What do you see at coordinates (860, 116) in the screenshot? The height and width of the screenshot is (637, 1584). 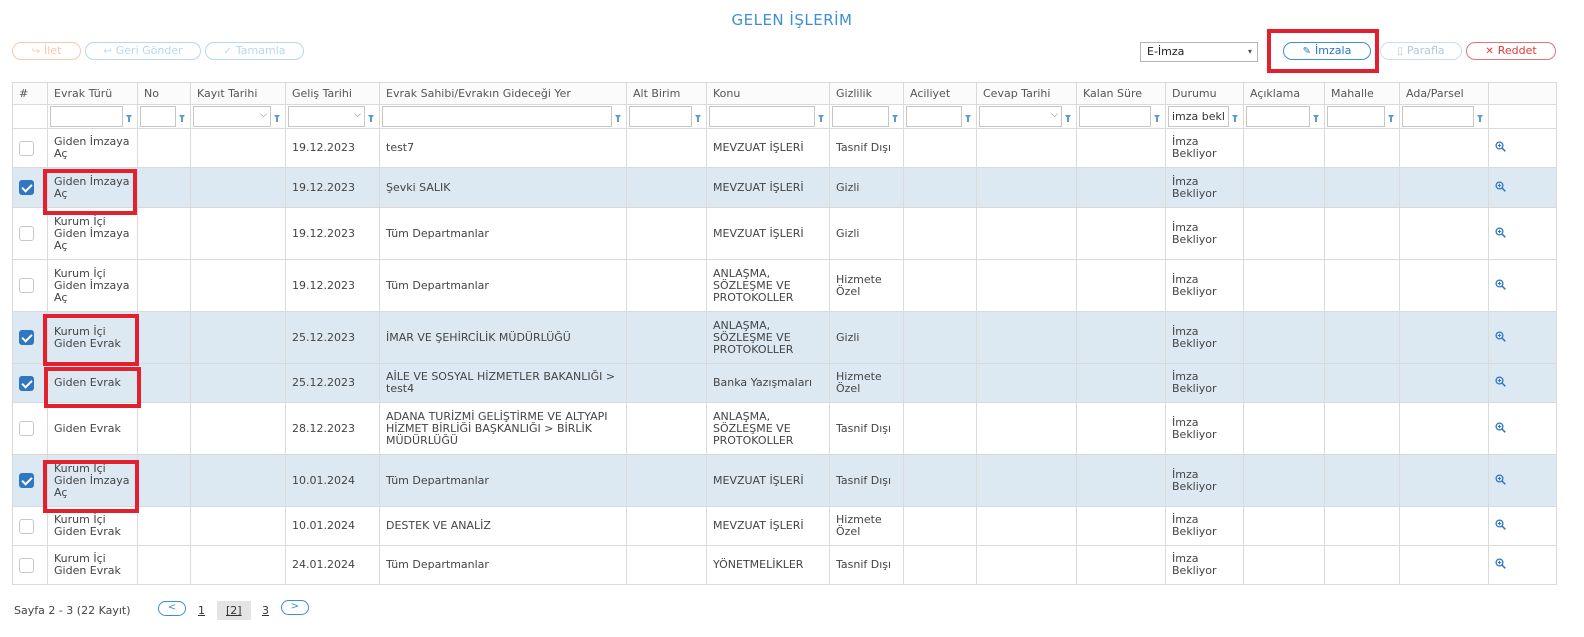 I see `filter-gizlilik-input` at bounding box center [860, 116].